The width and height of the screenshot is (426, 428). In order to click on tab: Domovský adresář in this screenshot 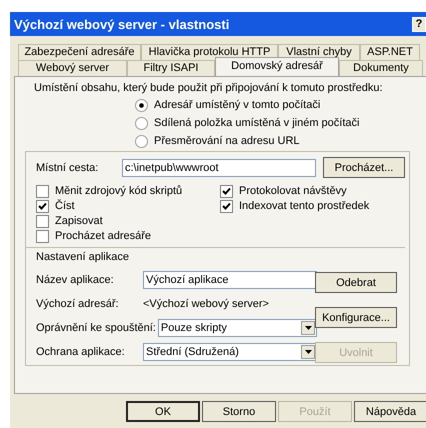, I will do `click(277, 66)`.